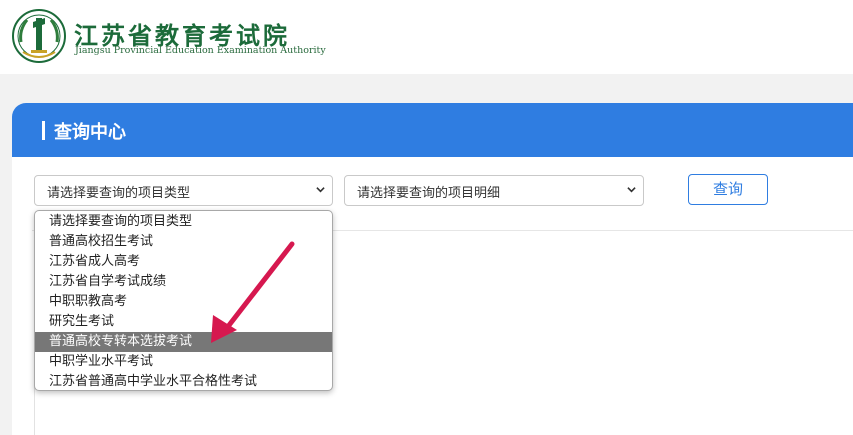 The height and width of the screenshot is (435, 853). Describe the element at coordinates (39, 36) in the screenshot. I see `exam-authority-emblem-icon` at that location.